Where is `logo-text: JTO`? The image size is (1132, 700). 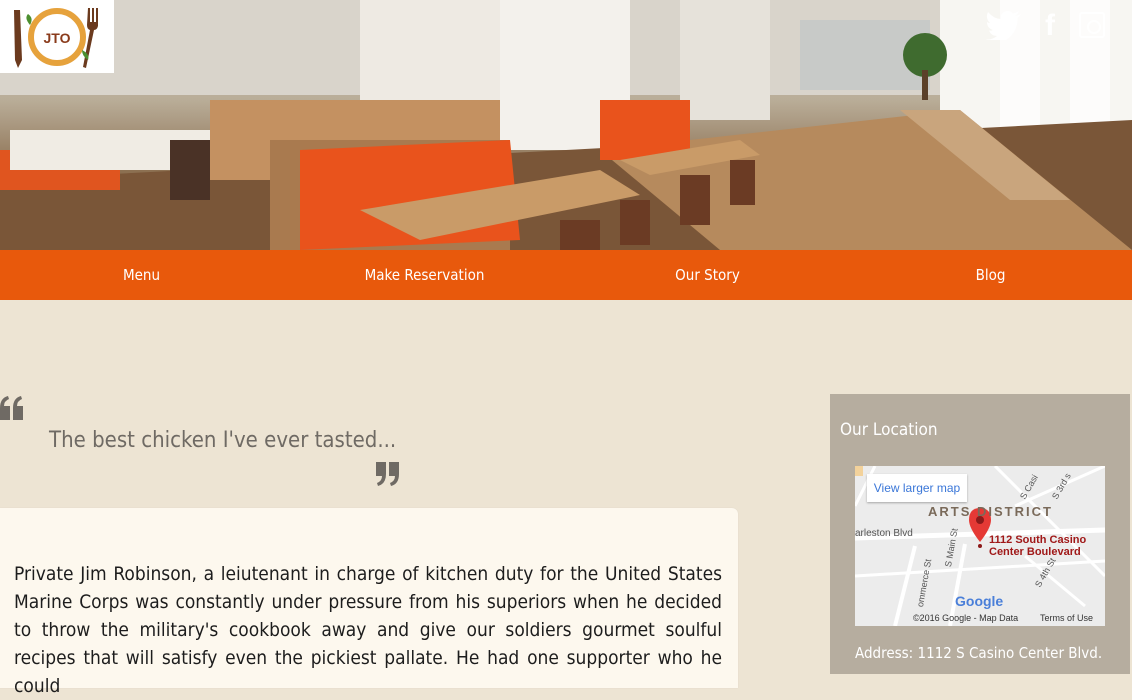
logo-text: JTO is located at coordinates (57, 38).